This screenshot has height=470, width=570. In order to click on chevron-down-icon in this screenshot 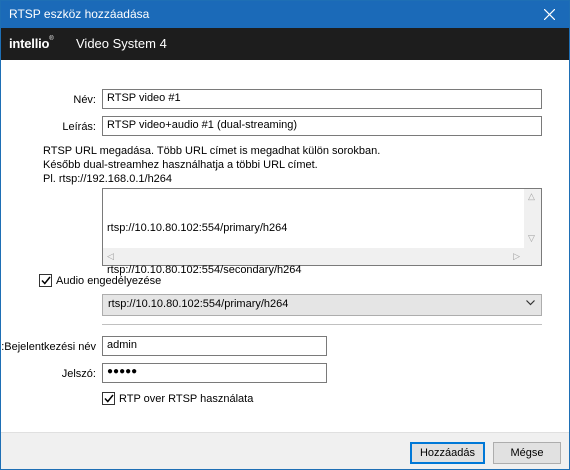, I will do `click(530, 303)`.